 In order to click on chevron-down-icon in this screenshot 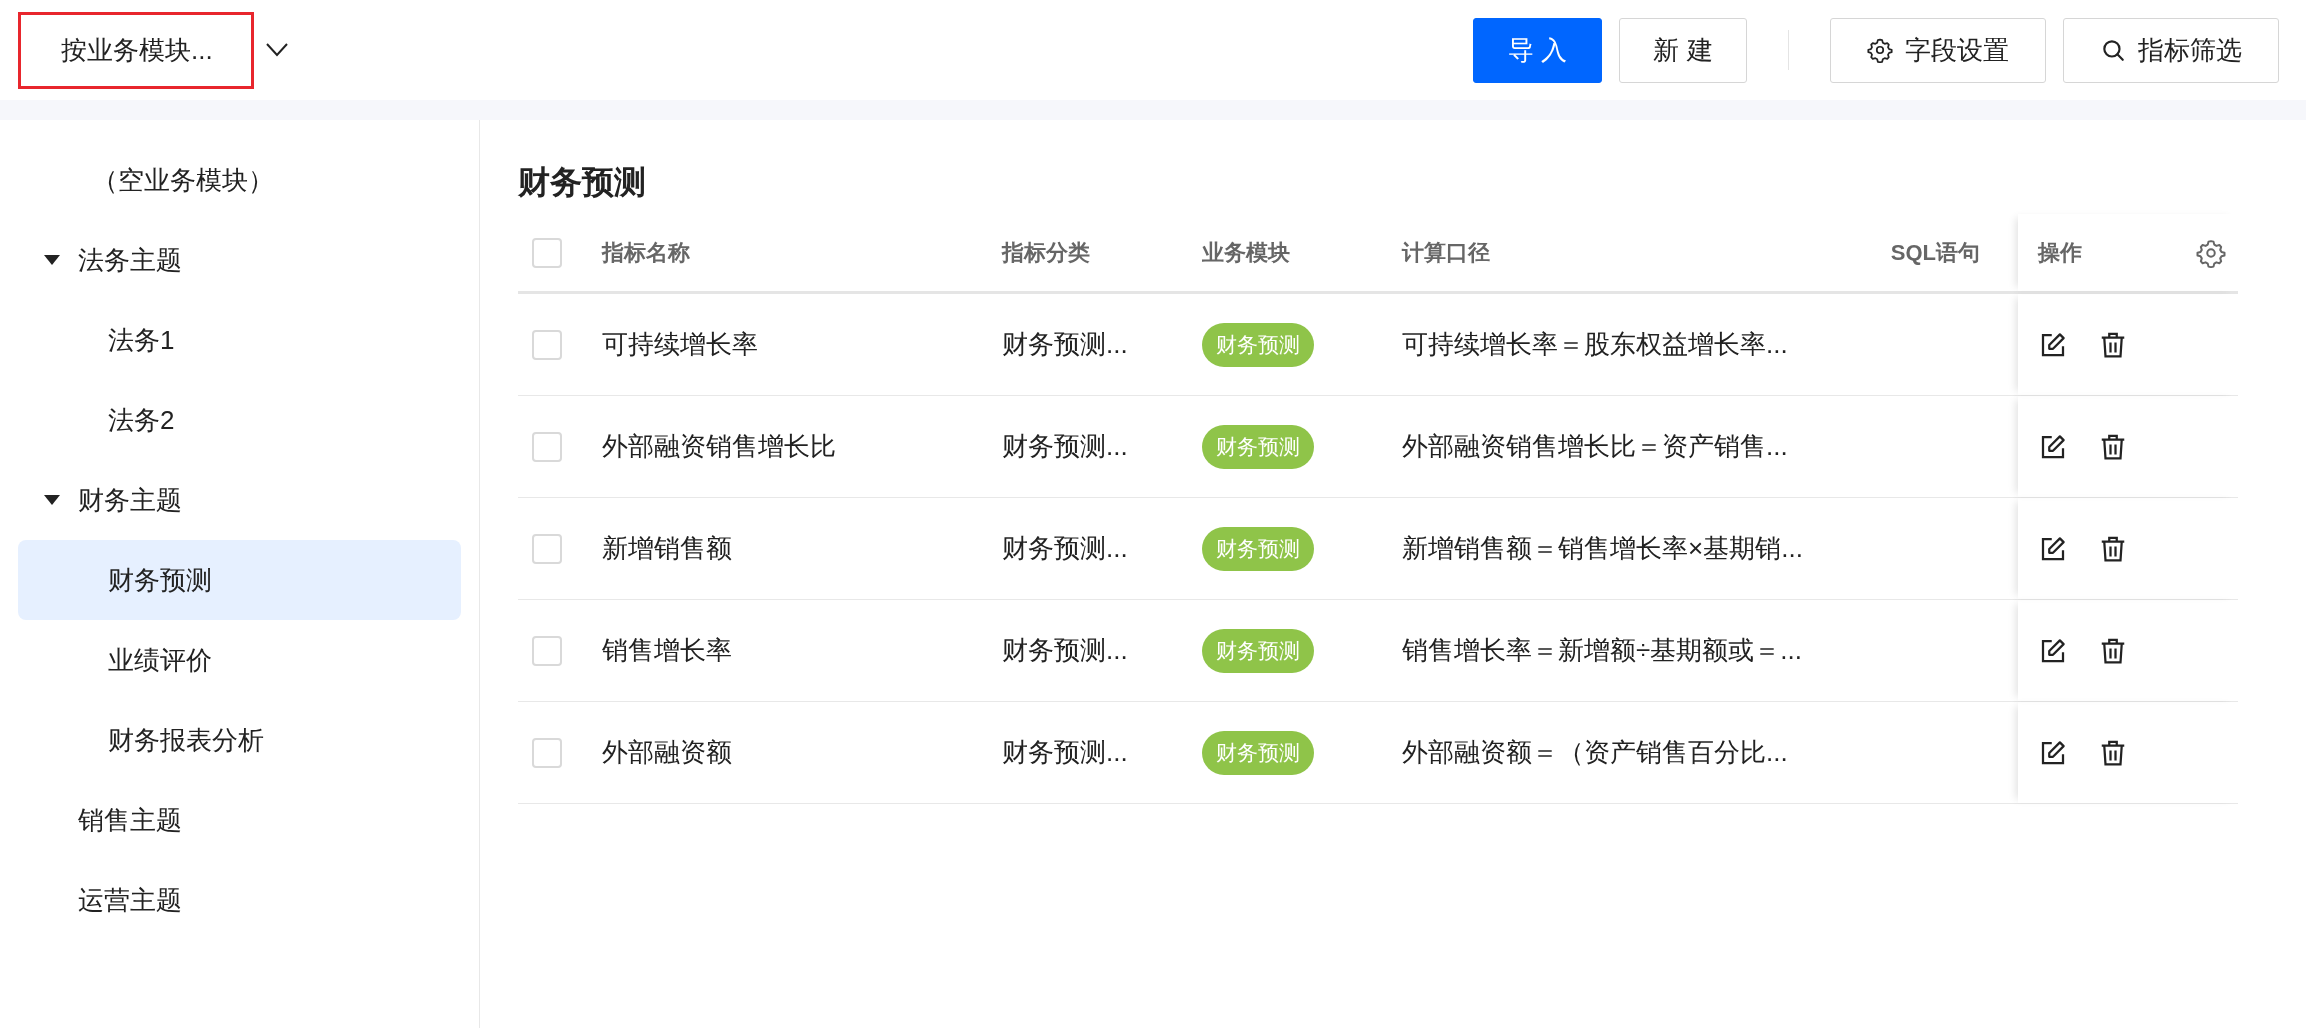, I will do `click(277, 50)`.